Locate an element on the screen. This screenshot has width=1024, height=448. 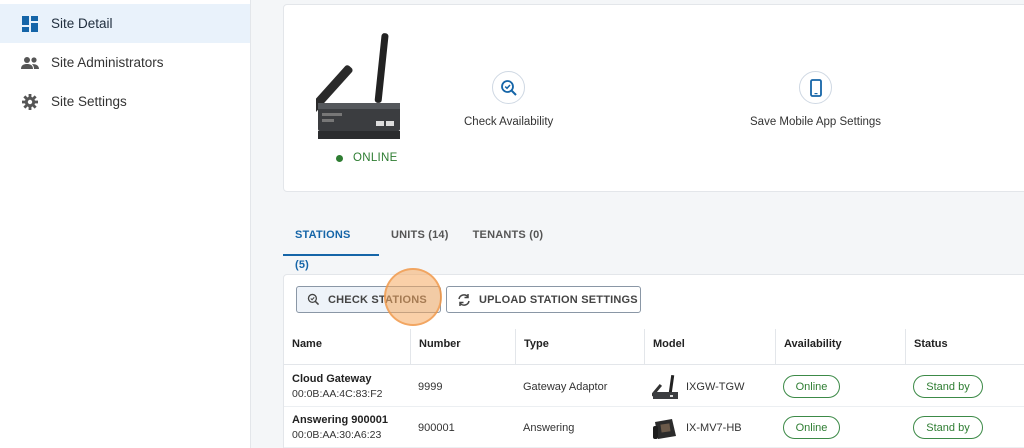
station-type: Answering is located at coordinates (549, 427).